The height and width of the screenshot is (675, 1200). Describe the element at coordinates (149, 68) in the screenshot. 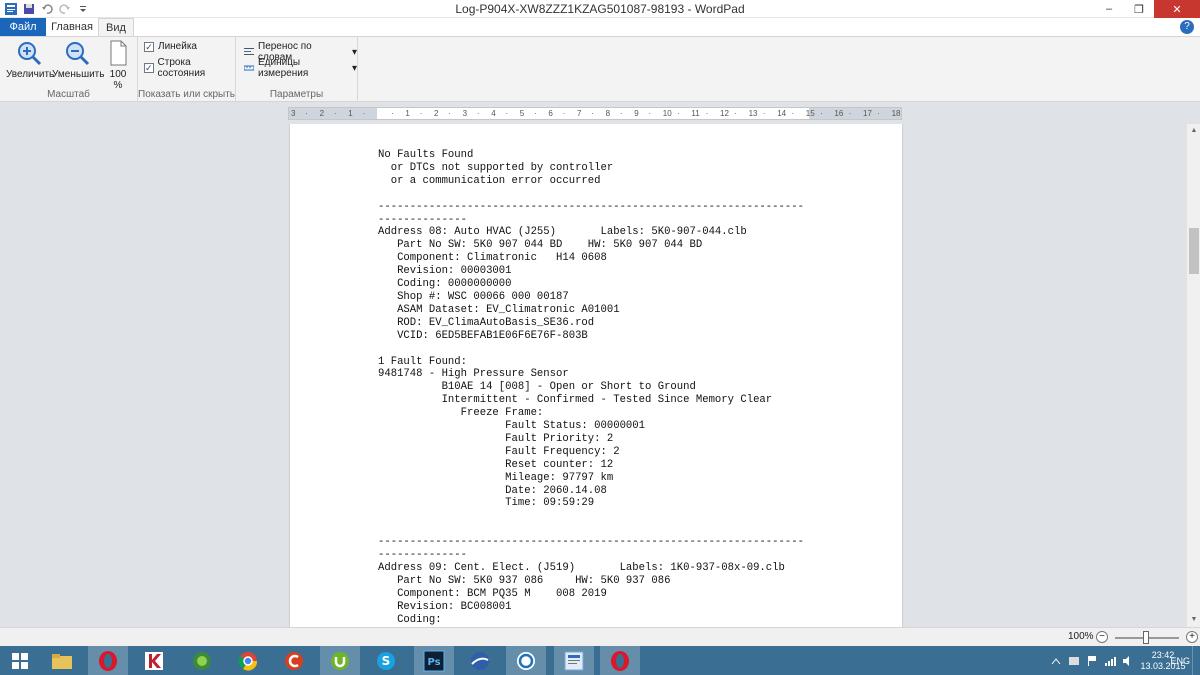

I see `status-bar-check-box: ✓` at that location.